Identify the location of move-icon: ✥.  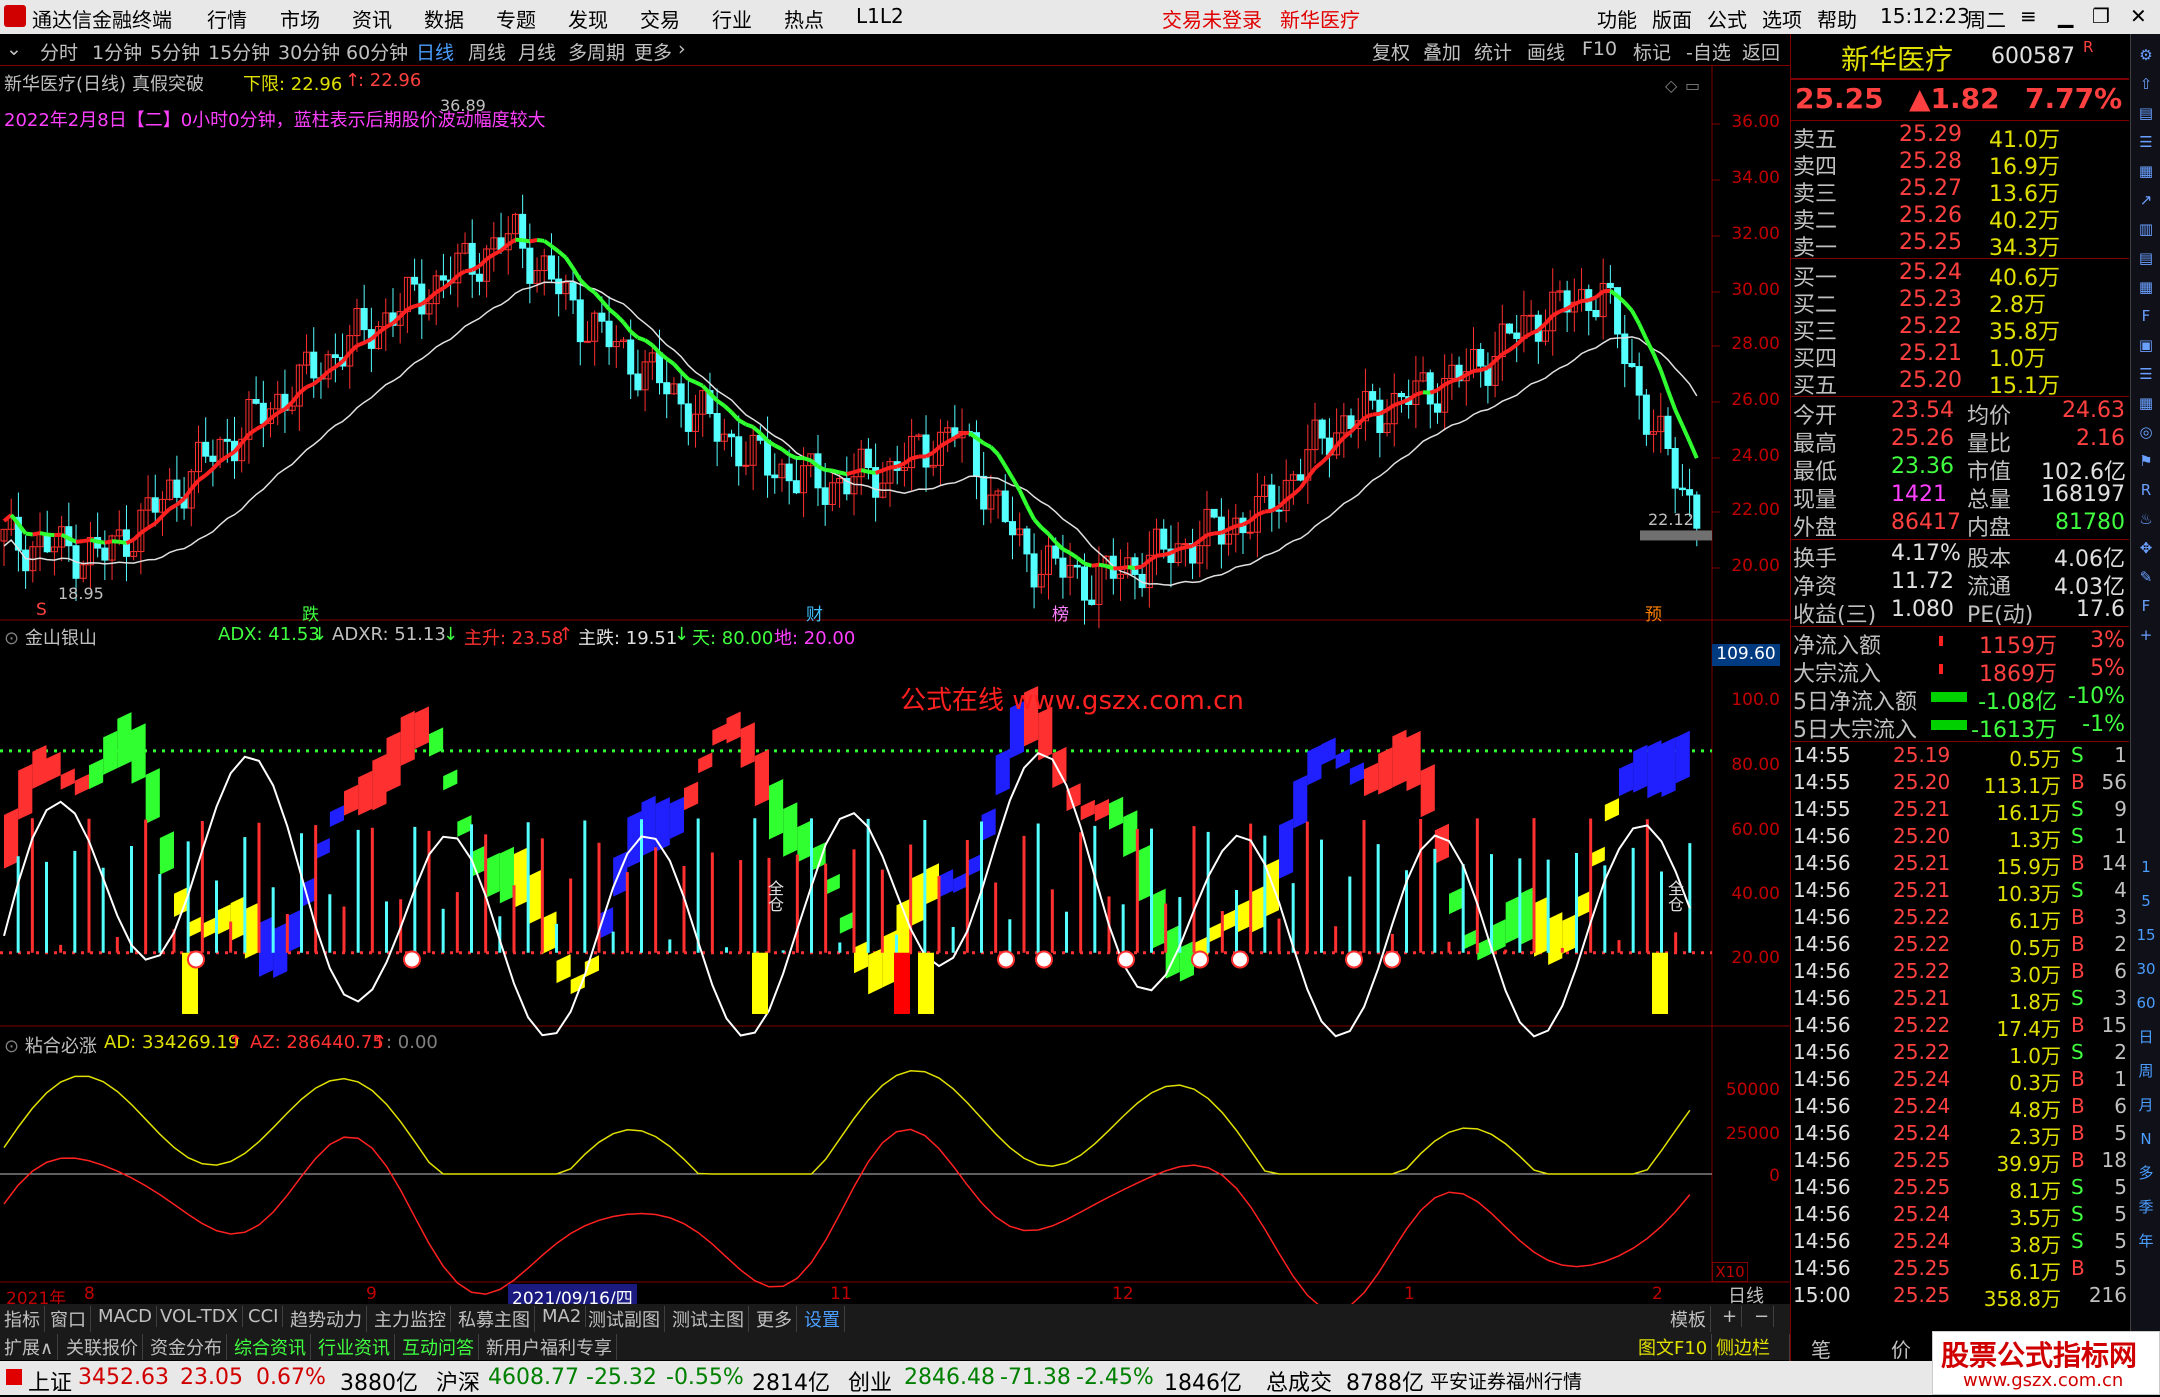
(2146, 548).